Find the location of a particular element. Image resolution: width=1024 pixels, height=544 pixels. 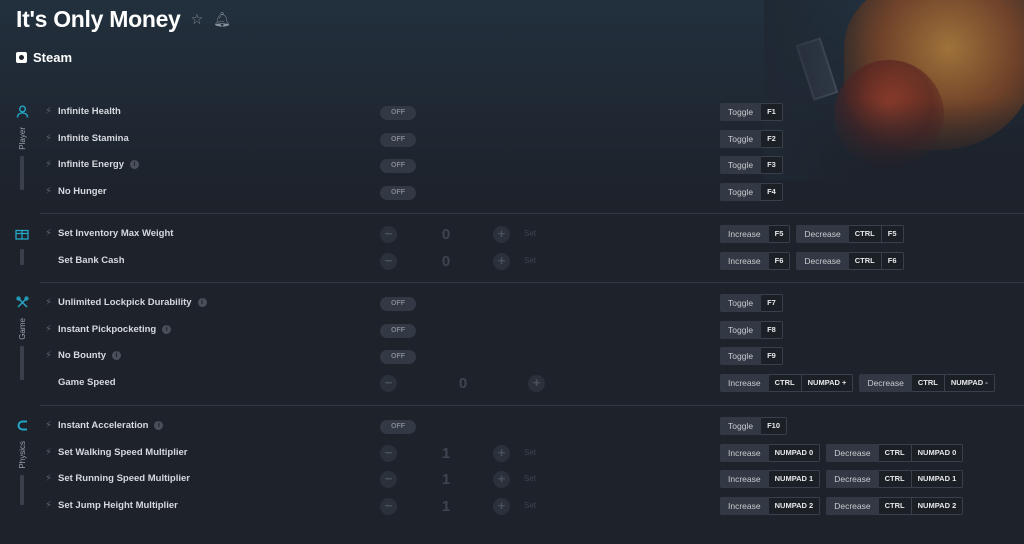

cheat-name: Set Inventory Max Weight is located at coordinates (116, 233).